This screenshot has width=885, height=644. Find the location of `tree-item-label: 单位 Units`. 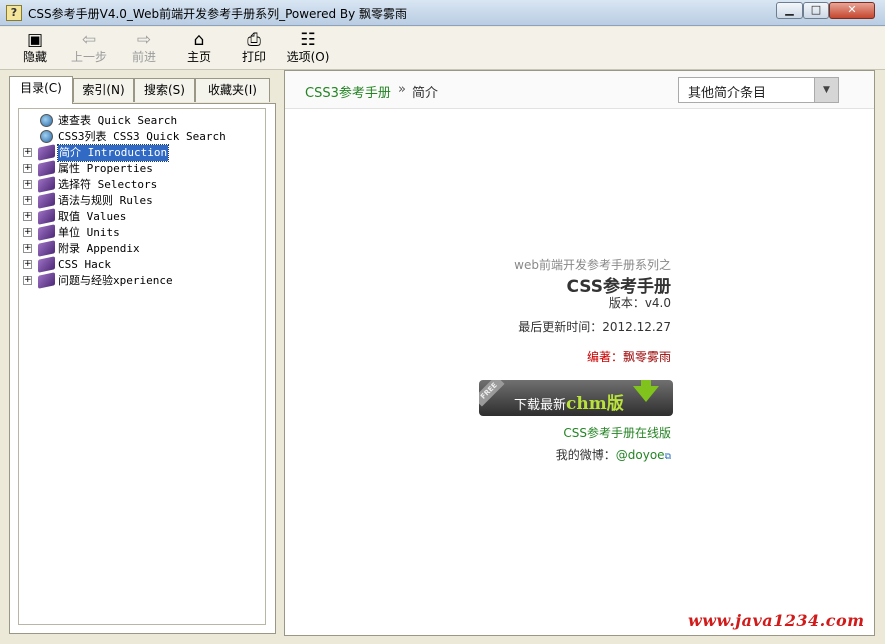

tree-item-label: 单位 Units is located at coordinates (89, 232).